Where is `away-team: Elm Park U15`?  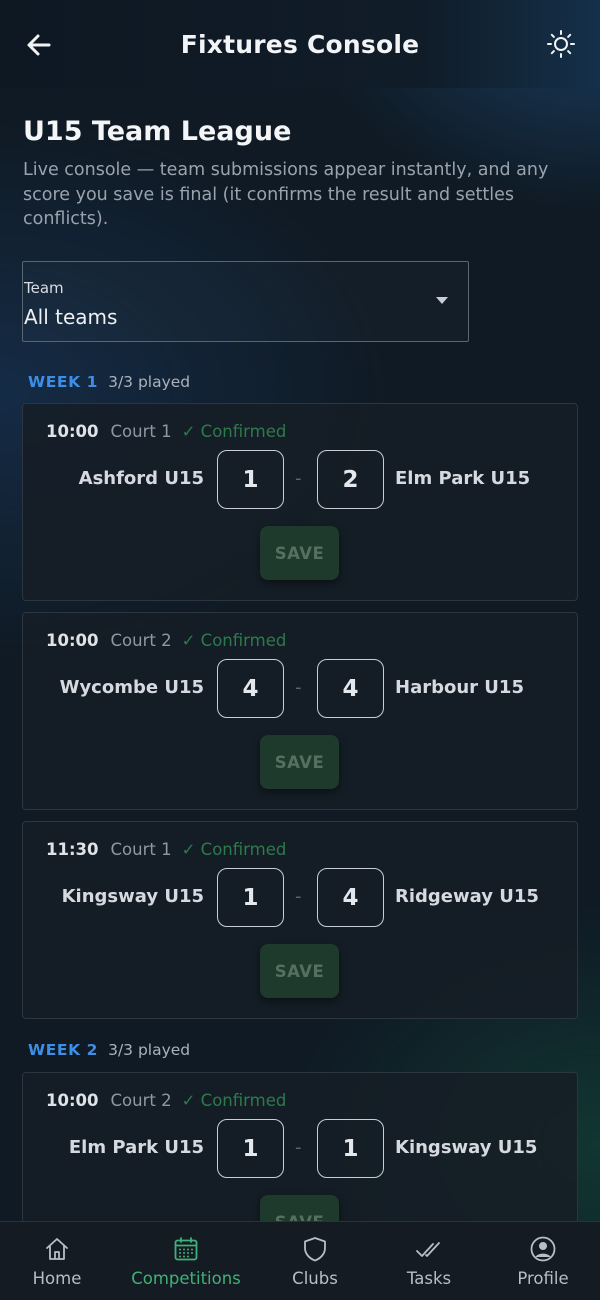 away-team: Elm Park U15 is located at coordinates (463, 478).